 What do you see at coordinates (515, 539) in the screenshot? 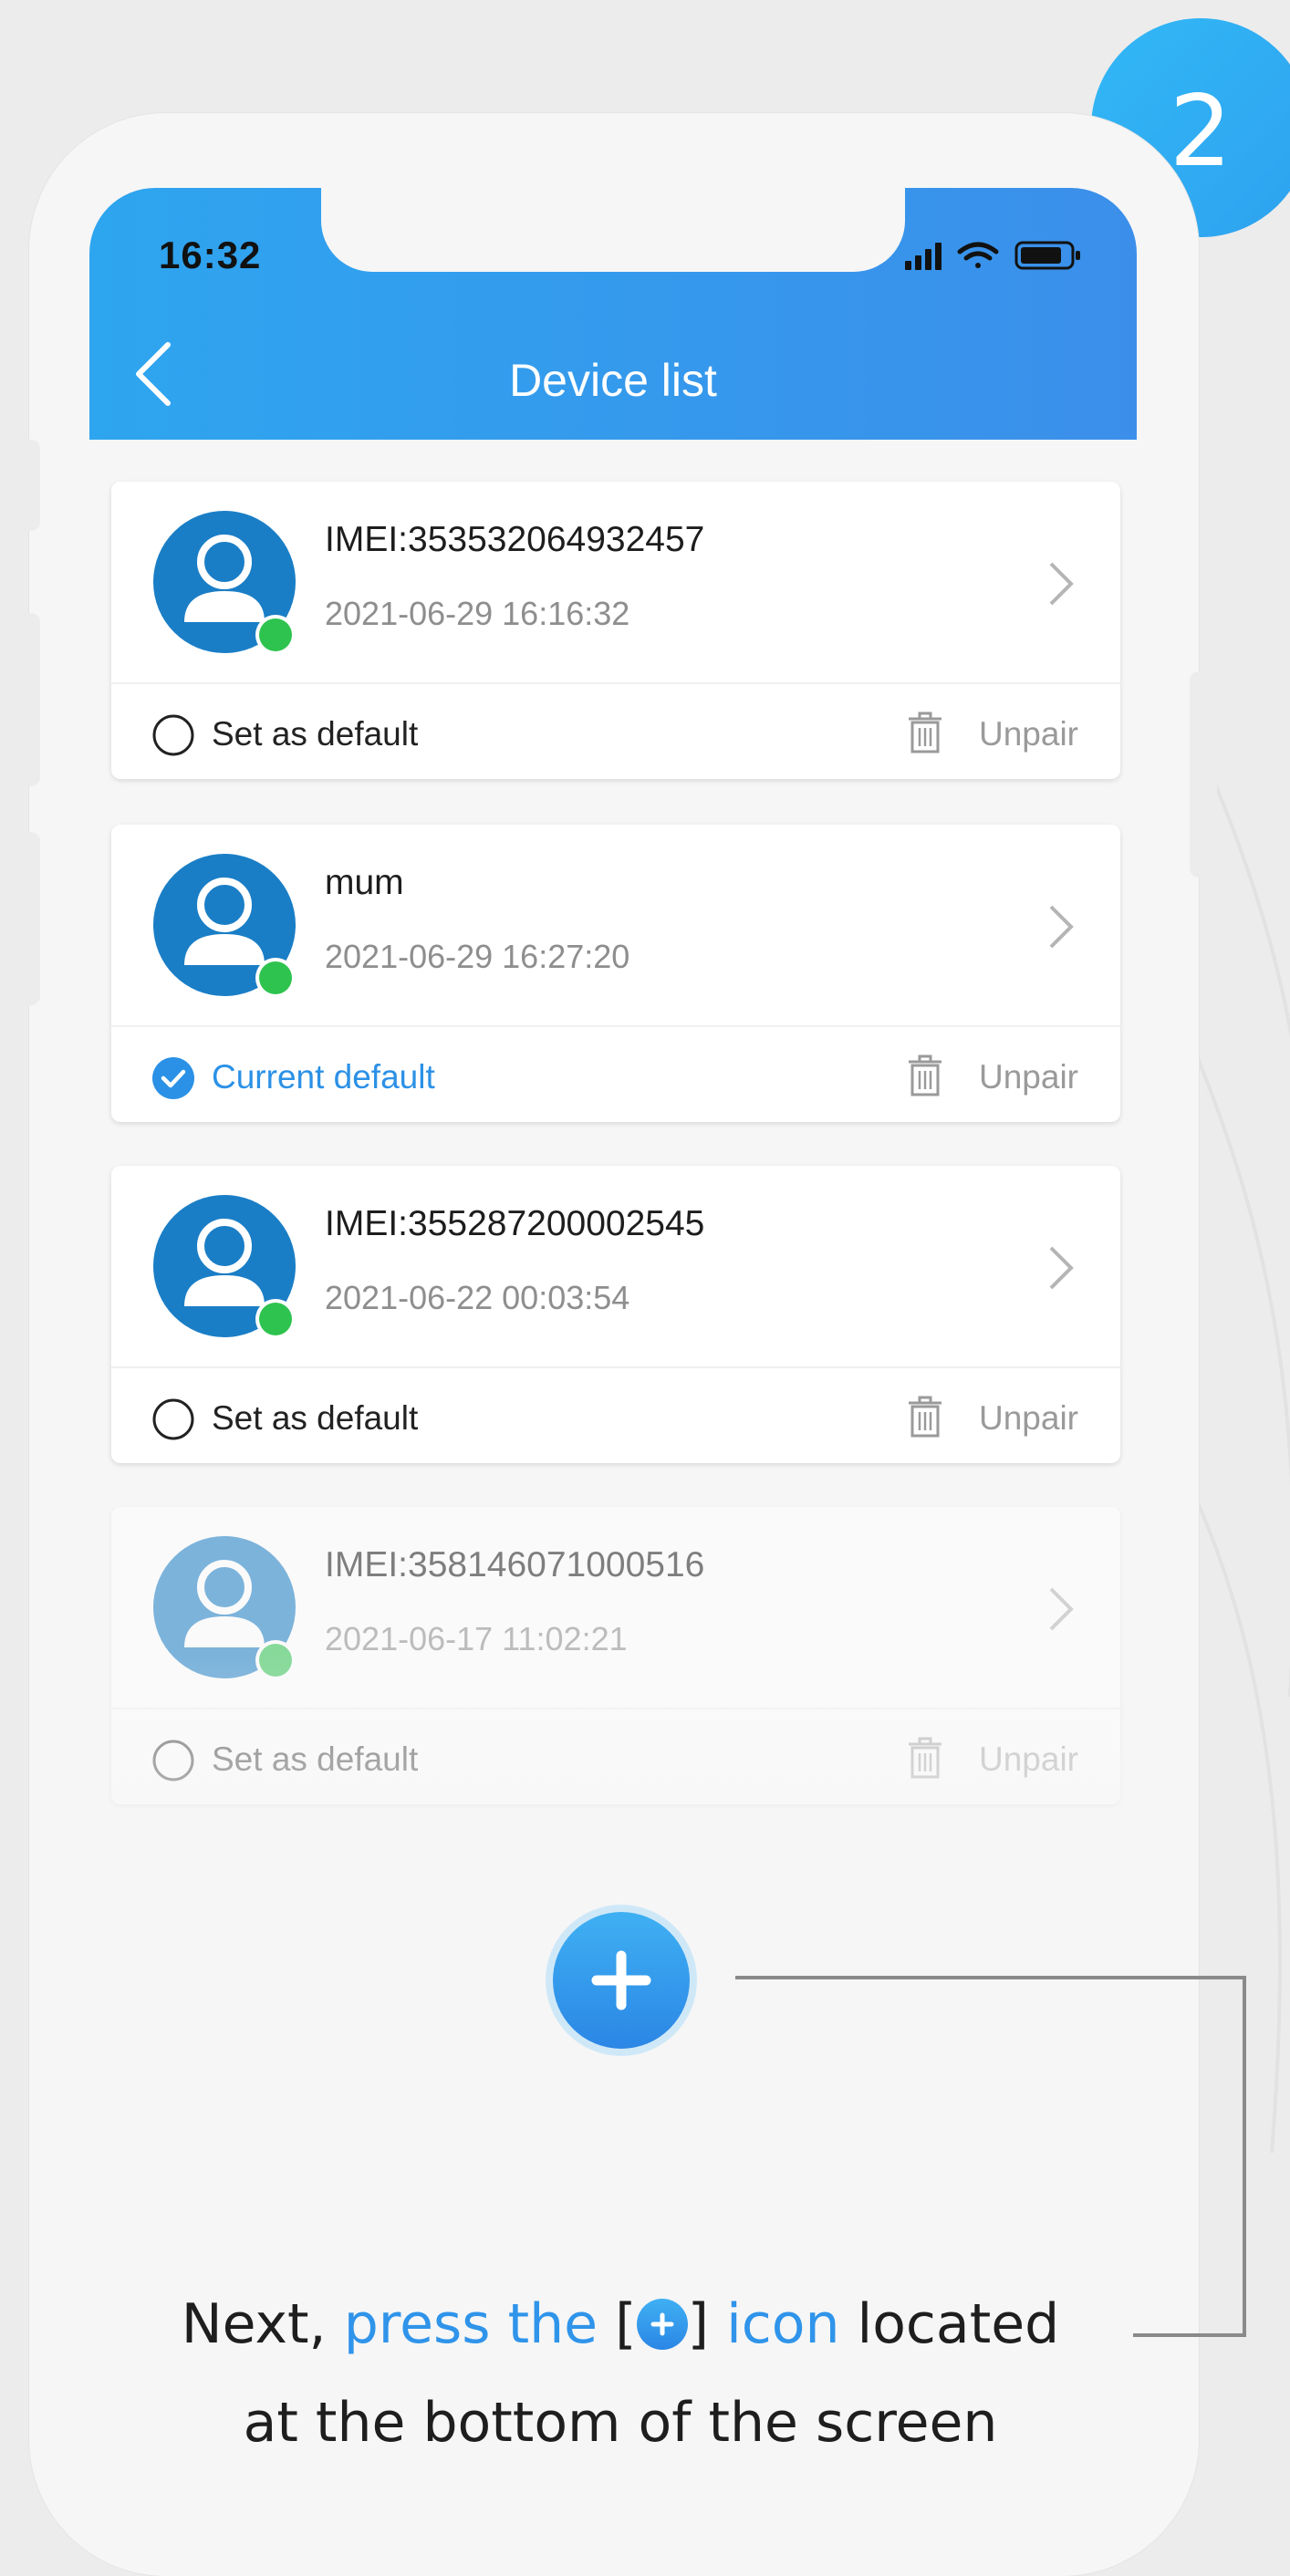
I see `device-name: IMEI:353532064932457` at bounding box center [515, 539].